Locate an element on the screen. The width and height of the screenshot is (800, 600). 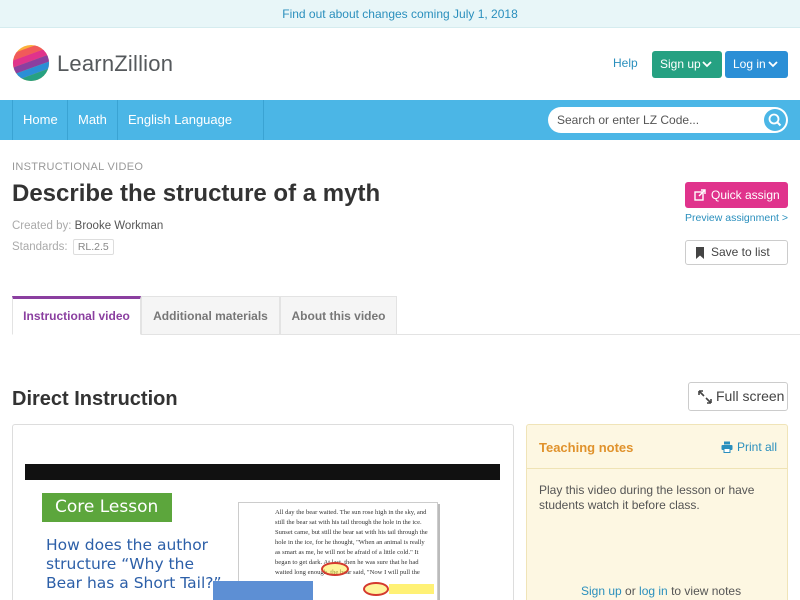
video-top-bar is located at coordinates (262, 472).